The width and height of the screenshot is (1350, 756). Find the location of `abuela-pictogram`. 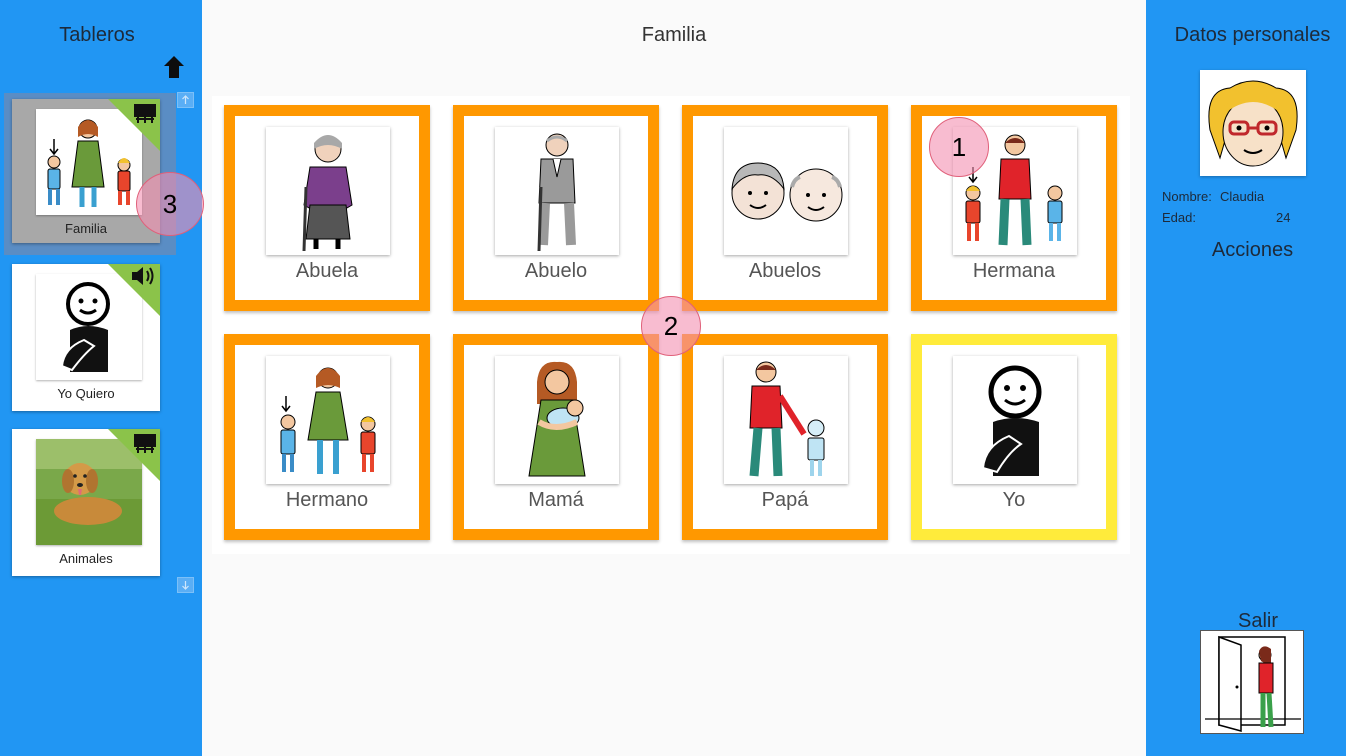

abuela-pictogram is located at coordinates (328, 191).